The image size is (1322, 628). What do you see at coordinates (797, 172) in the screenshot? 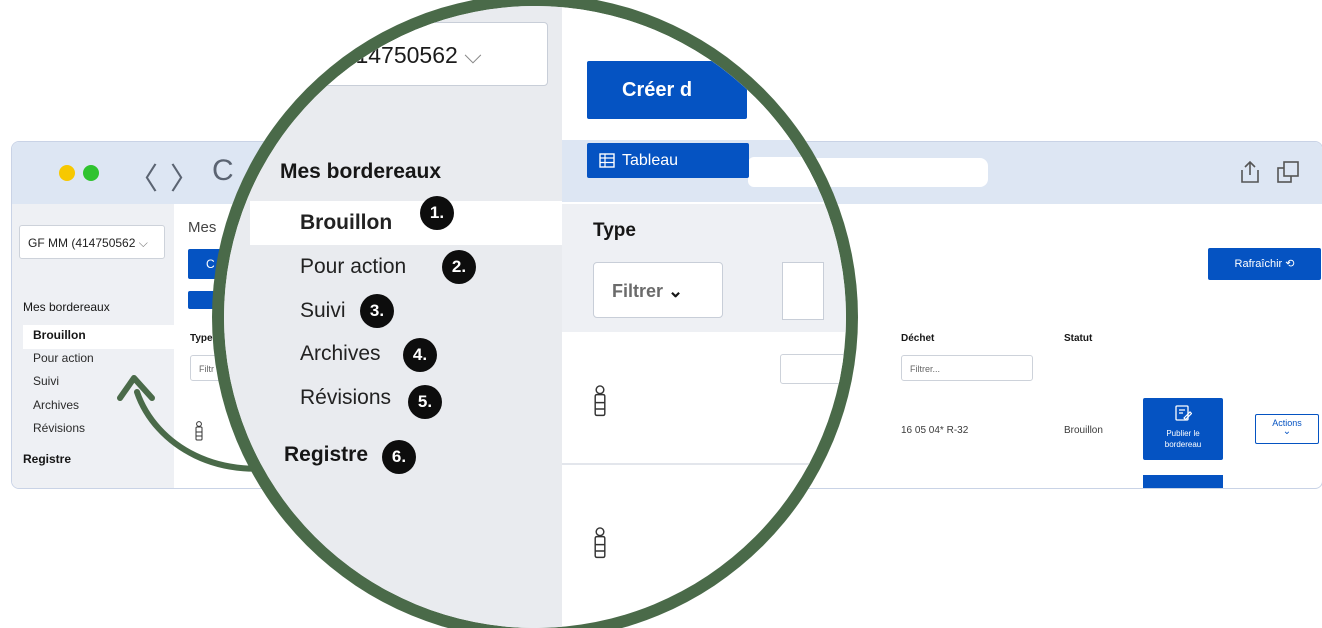
I see `zoom-address-bar` at bounding box center [797, 172].